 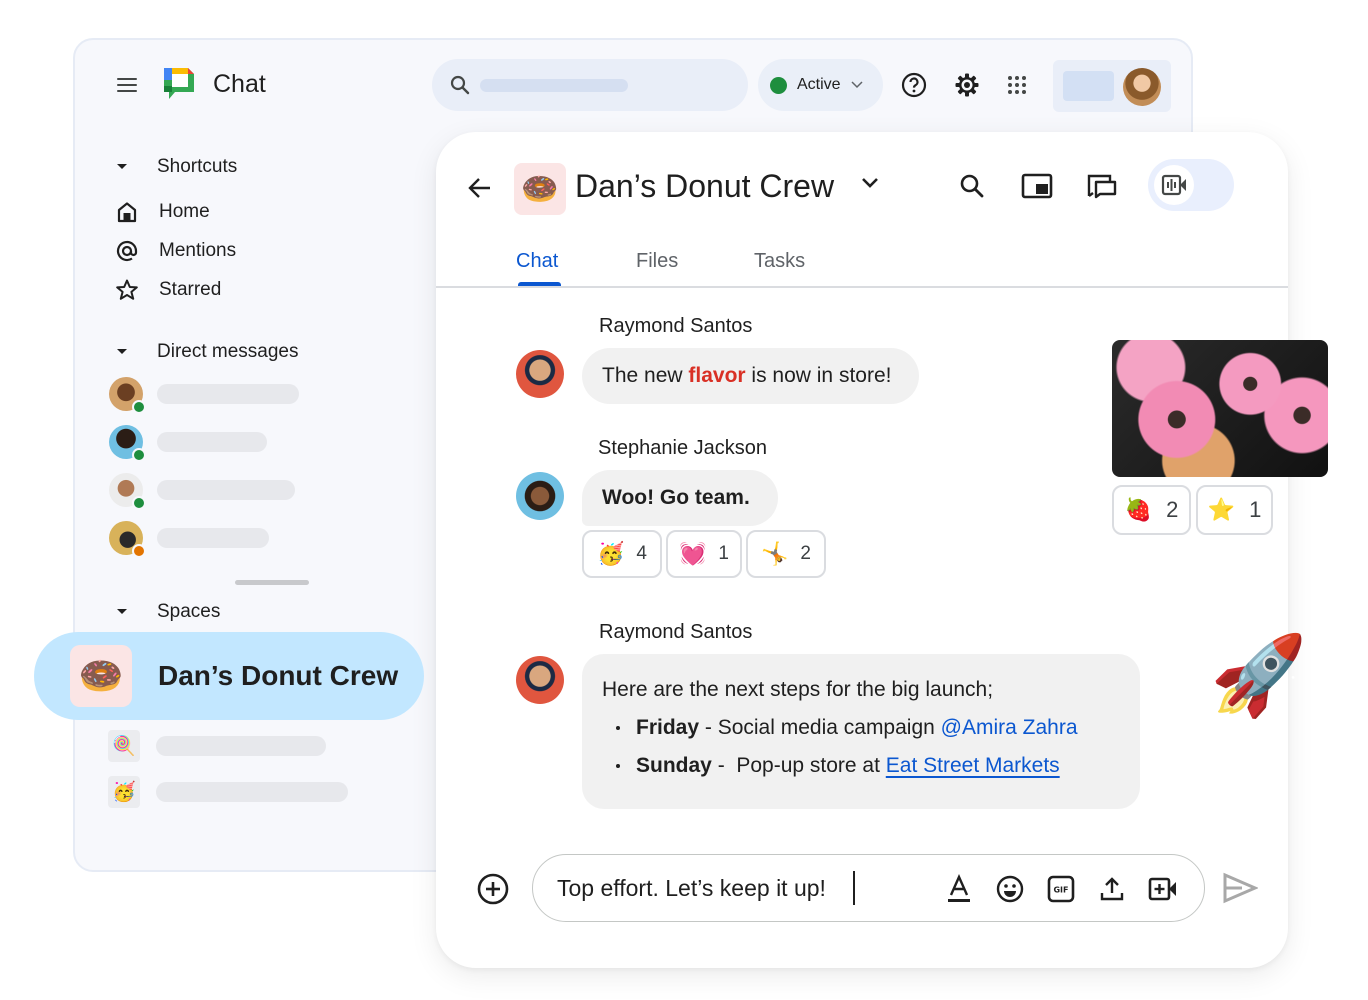 I want to click on nav-label: Home, so click(x=184, y=211).